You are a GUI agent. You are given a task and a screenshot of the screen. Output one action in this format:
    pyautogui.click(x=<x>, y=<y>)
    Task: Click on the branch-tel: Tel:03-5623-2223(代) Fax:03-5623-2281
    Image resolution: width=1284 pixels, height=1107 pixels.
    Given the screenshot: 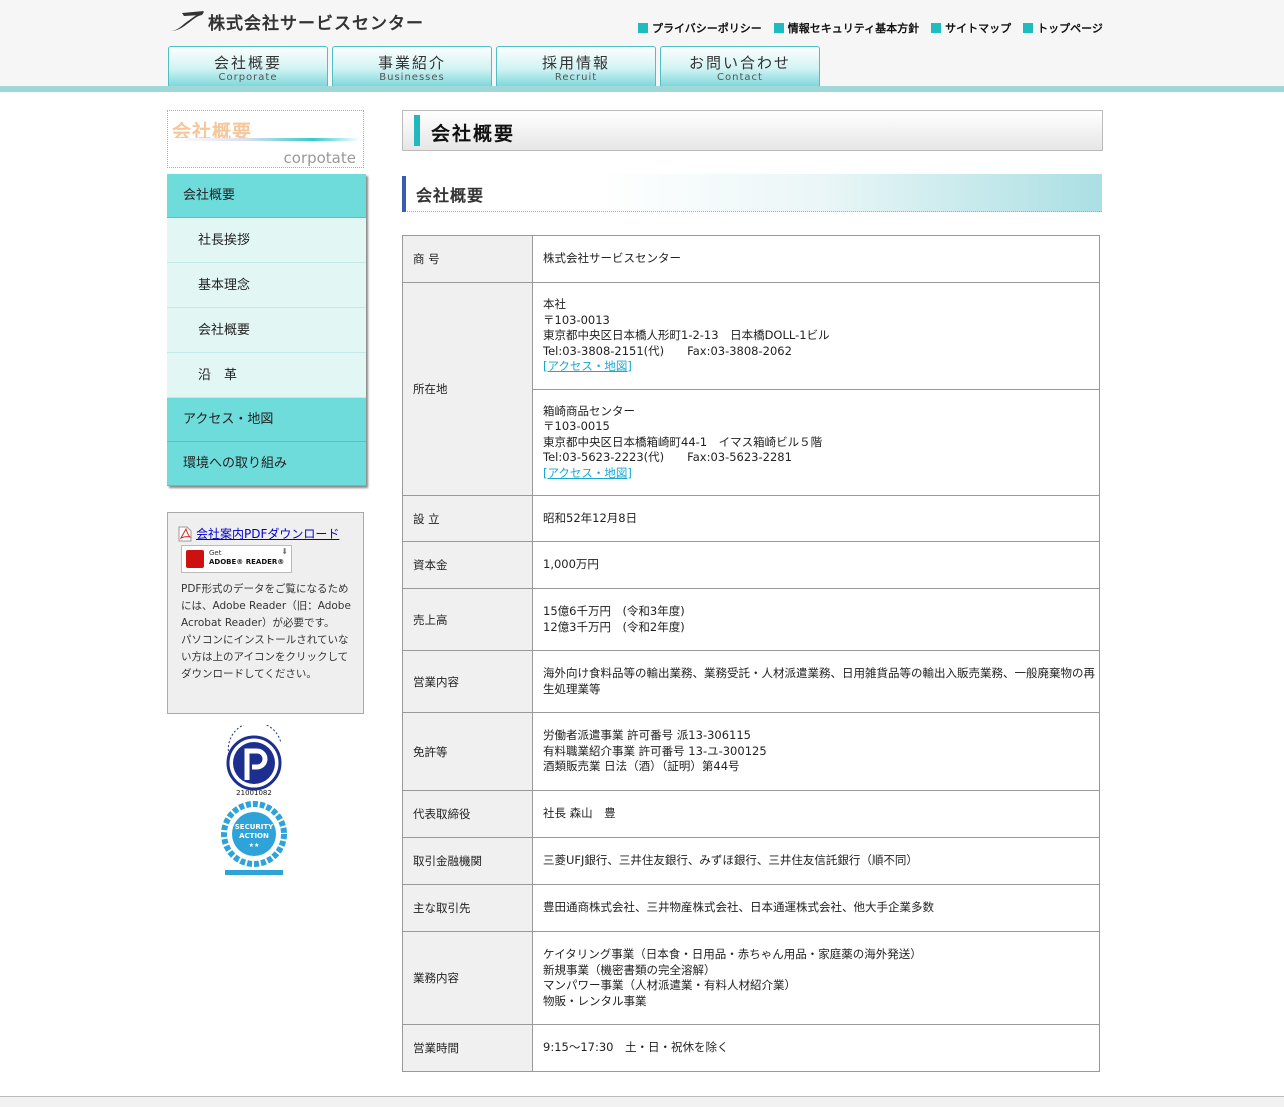 What is the action you would take?
    pyautogui.click(x=667, y=457)
    